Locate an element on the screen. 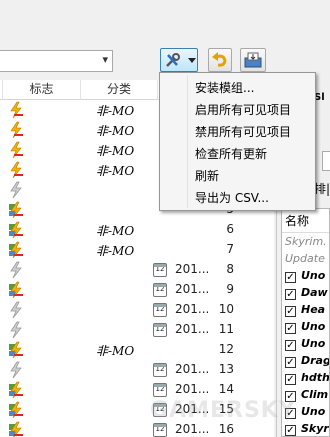 Image resolution: width=330 pixels, height=437 pixels. table-row: 12 201... 13 is located at coordinates (137, 370).